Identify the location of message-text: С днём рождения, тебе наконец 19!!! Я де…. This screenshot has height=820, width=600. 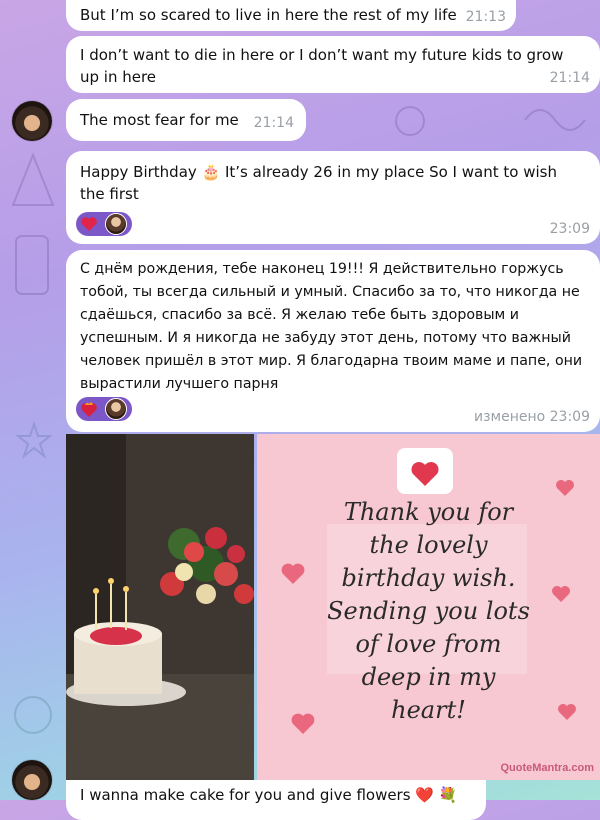
(331, 326).